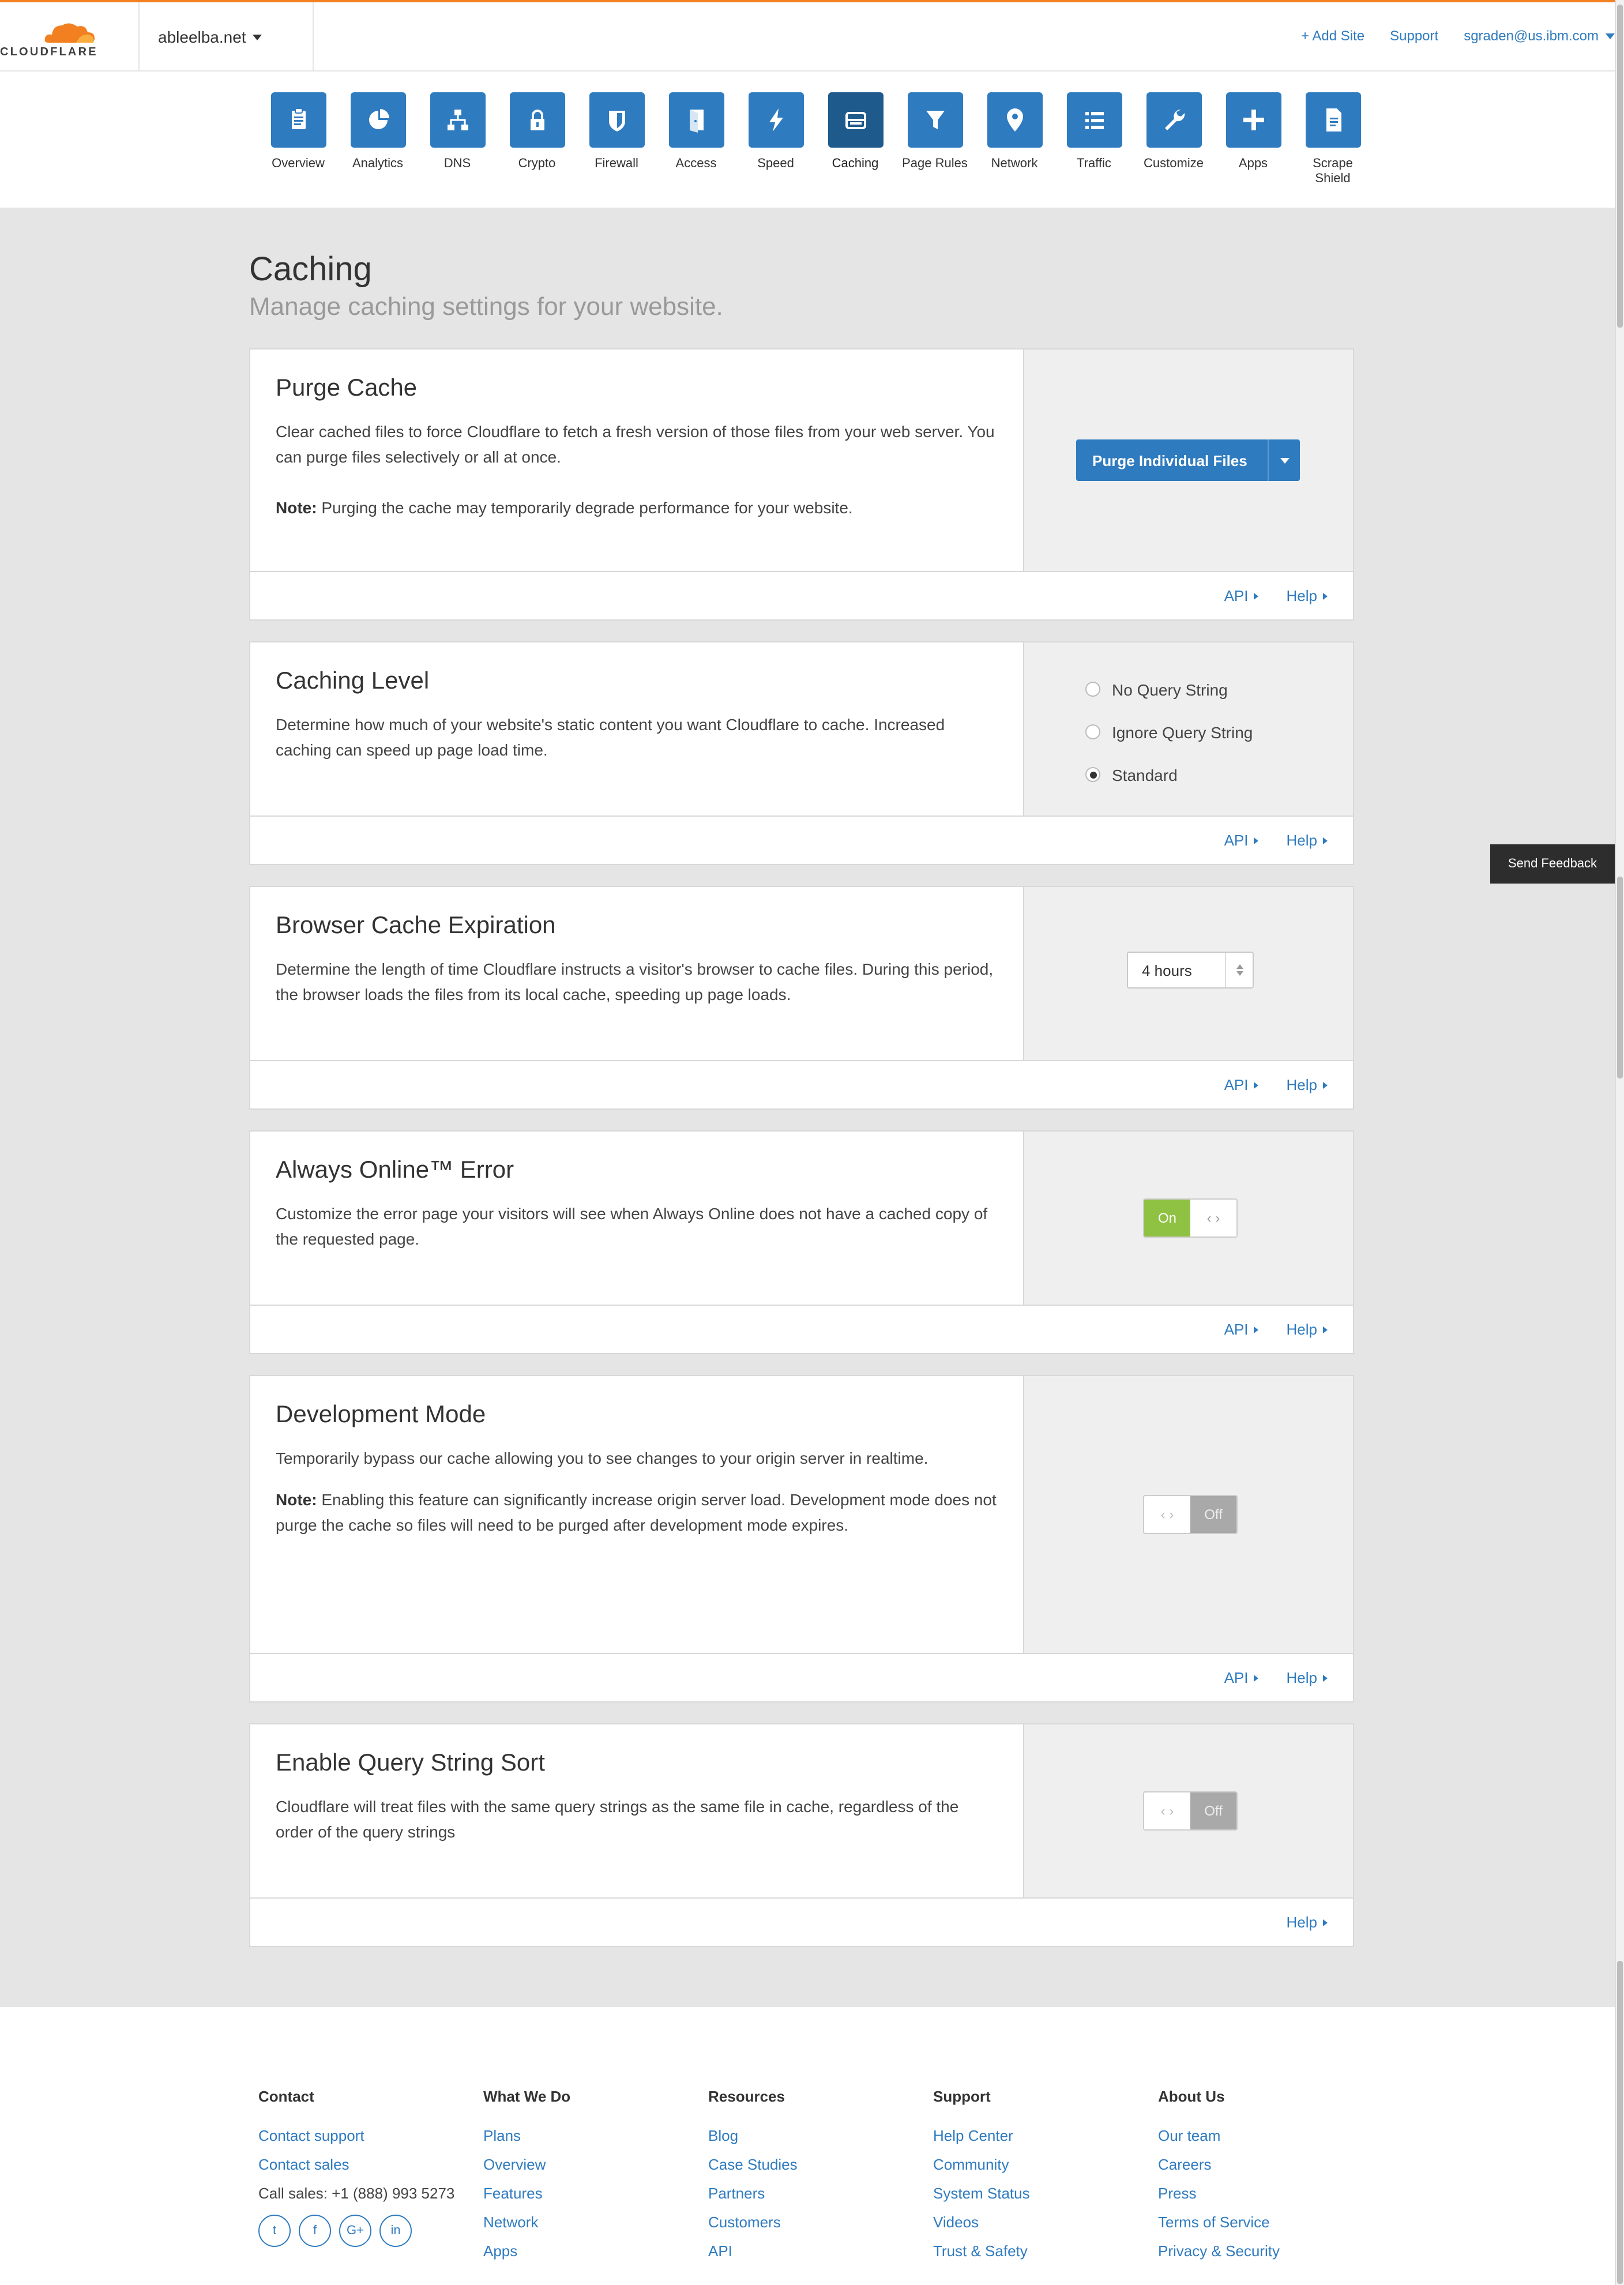 Image resolution: width=1624 pixels, height=2285 pixels. I want to click on footer-link: Customers, so click(820, 2222).